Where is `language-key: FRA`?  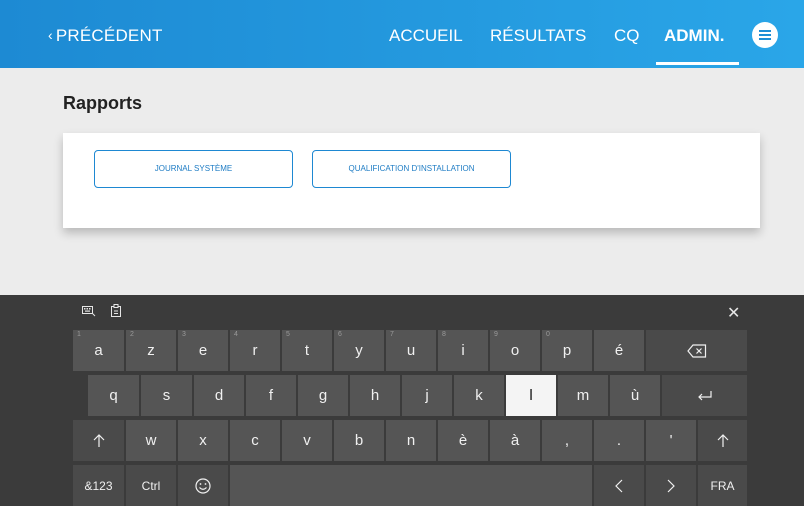
language-key: FRA is located at coordinates (722, 485).